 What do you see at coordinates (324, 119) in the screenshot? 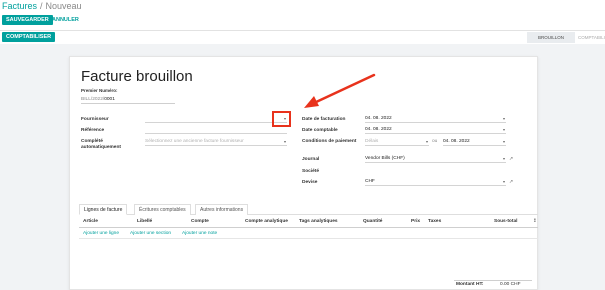
I see `invoice-date-label: Date de facturation` at bounding box center [324, 119].